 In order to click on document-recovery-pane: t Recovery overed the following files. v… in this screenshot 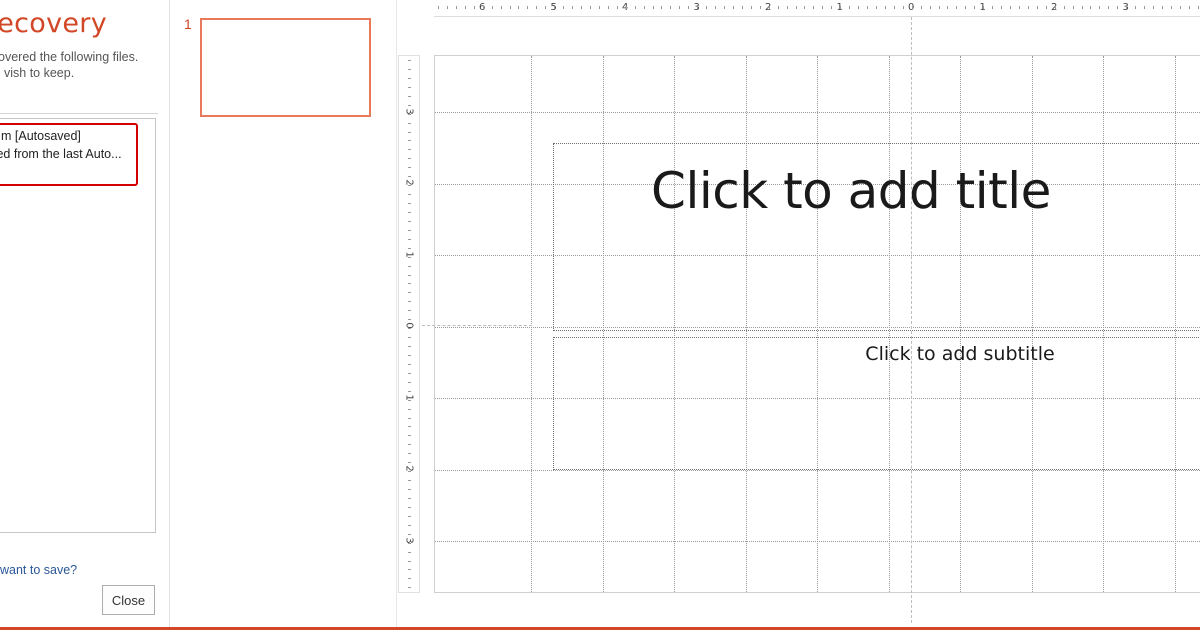, I will do `click(85, 315)`.